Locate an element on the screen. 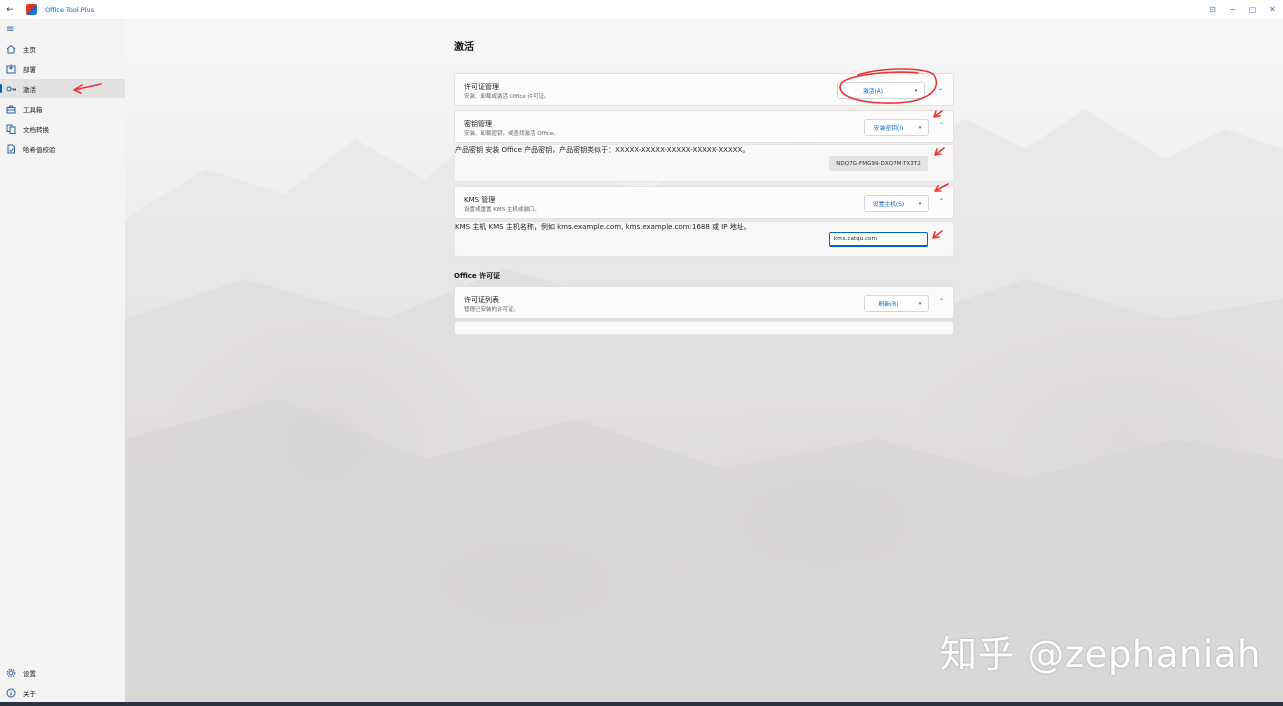  kms-host-title: KMS 主机 is located at coordinates (471, 227).